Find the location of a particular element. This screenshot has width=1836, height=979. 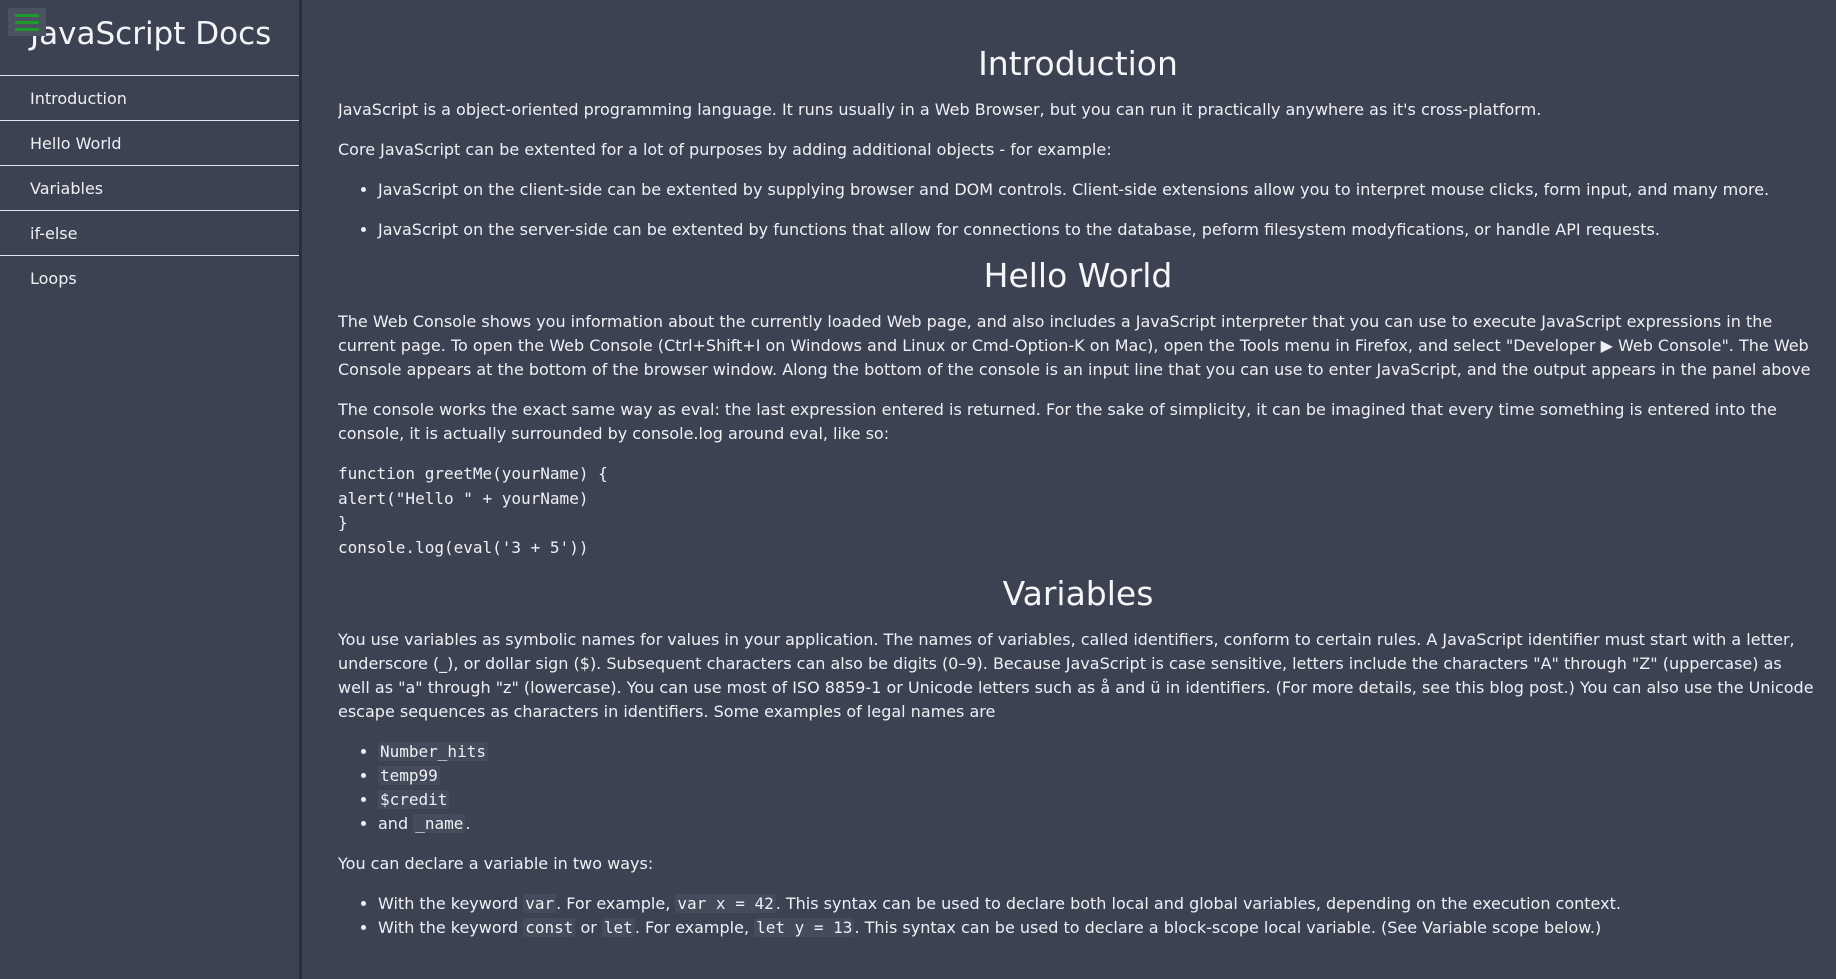

list-item: Number_hits is located at coordinates (1098, 752).